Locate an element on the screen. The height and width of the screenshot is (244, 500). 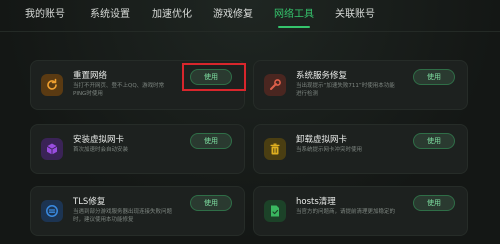
tab-game-repair: 游戏修复 is located at coordinates (233, 15).